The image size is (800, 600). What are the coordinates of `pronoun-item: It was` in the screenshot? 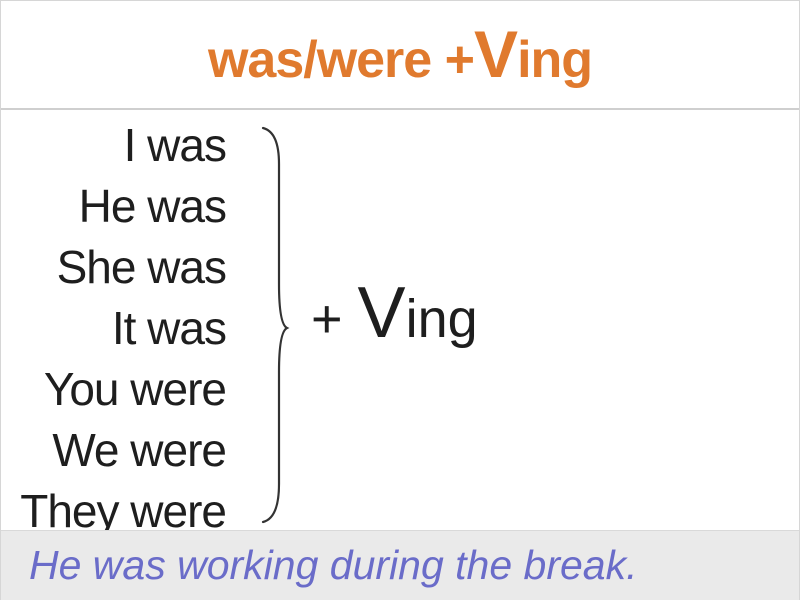 It's located at (169, 328).